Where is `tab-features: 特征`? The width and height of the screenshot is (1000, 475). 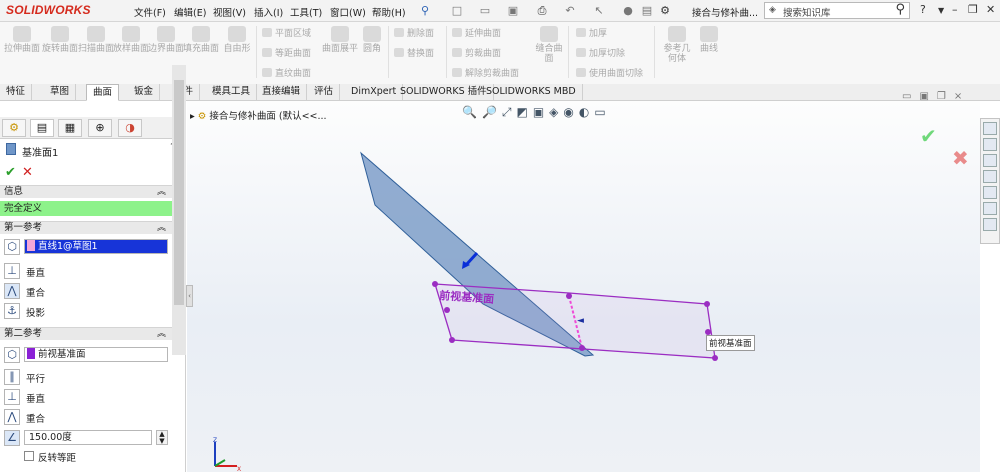 tab-features: 特征 is located at coordinates (16, 92).